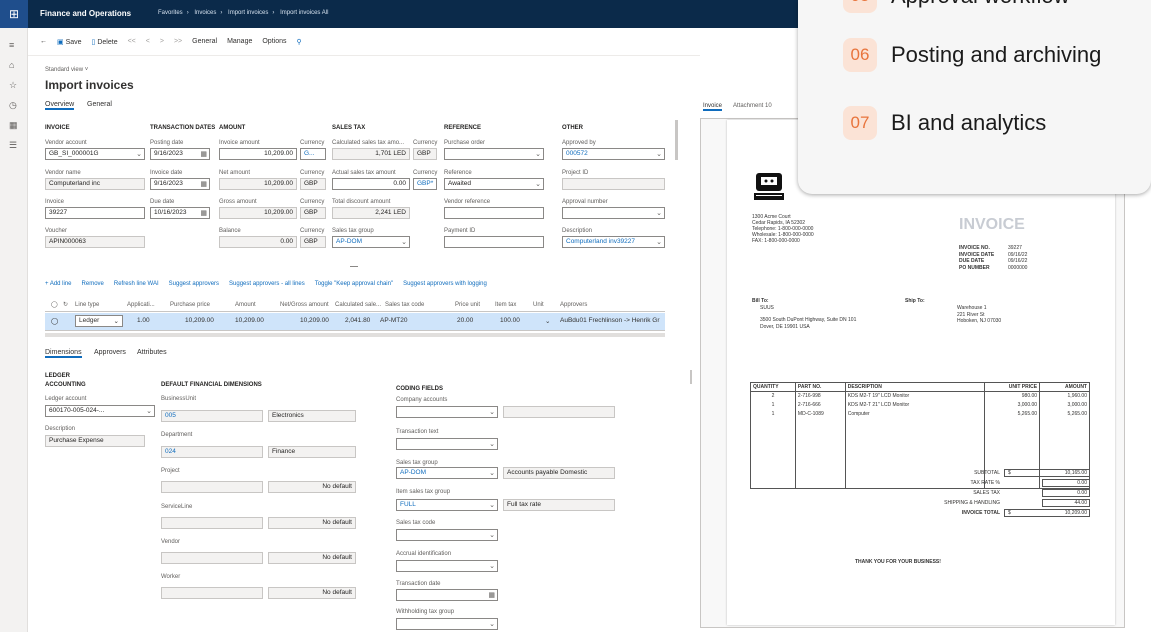  Describe the element at coordinates (63, 353) in the screenshot. I see `tab-dimensions: Dimensions` at that location.